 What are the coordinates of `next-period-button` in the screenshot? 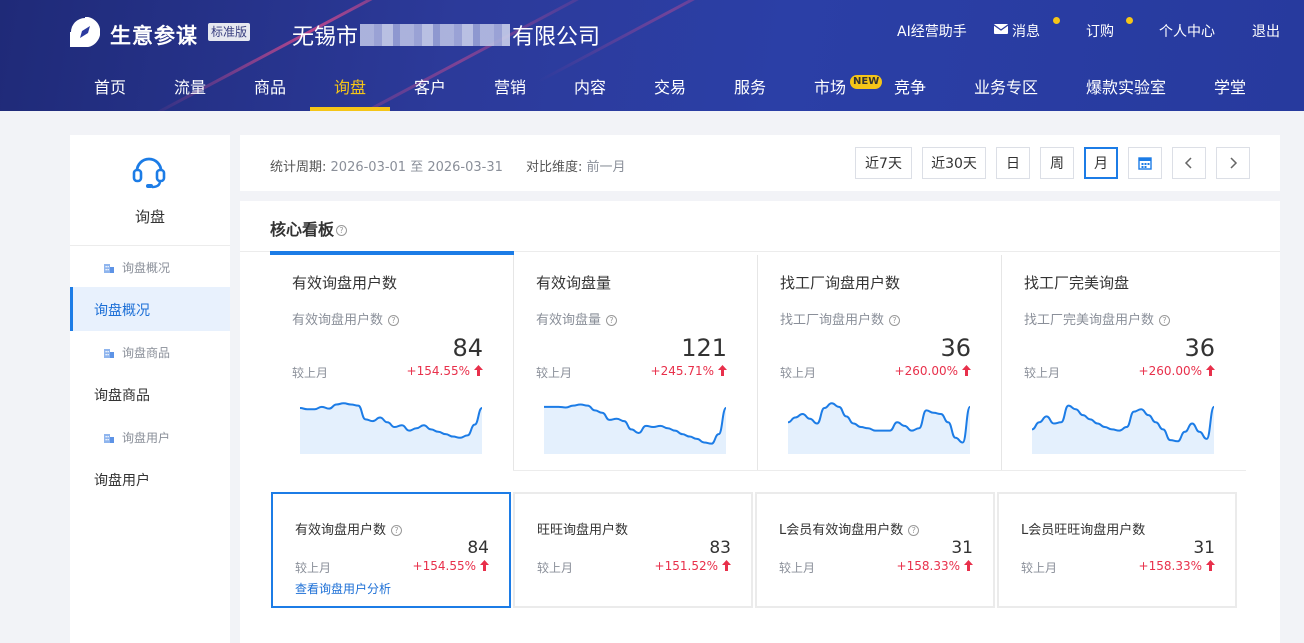 It's located at (1233, 163).